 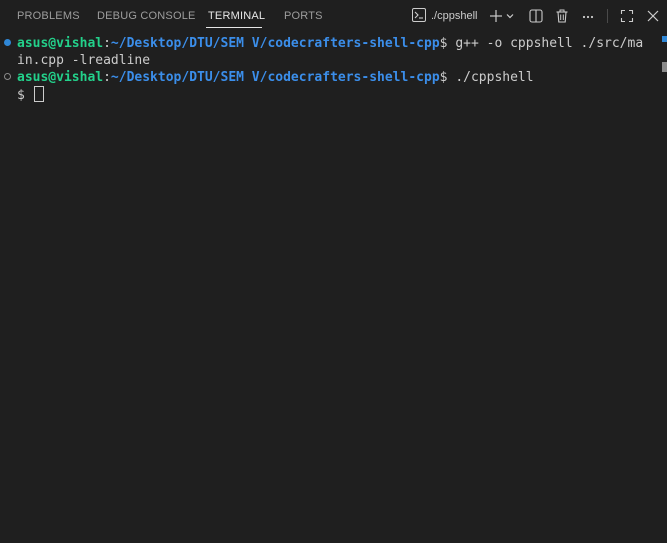 What do you see at coordinates (562, 16) in the screenshot?
I see `trash-icon` at bounding box center [562, 16].